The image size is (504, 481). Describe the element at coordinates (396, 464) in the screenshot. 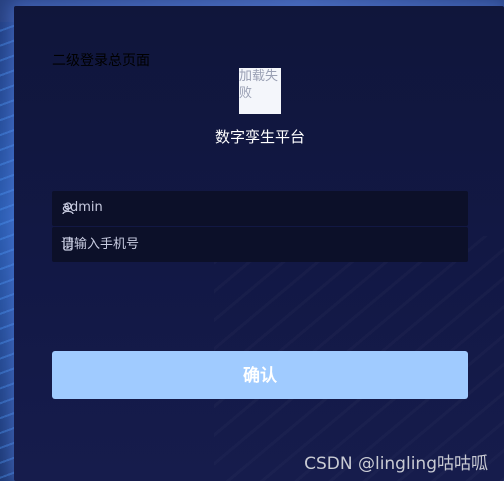

I see `csdn-watermark: CSDN @lingling咕咕呱` at that location.